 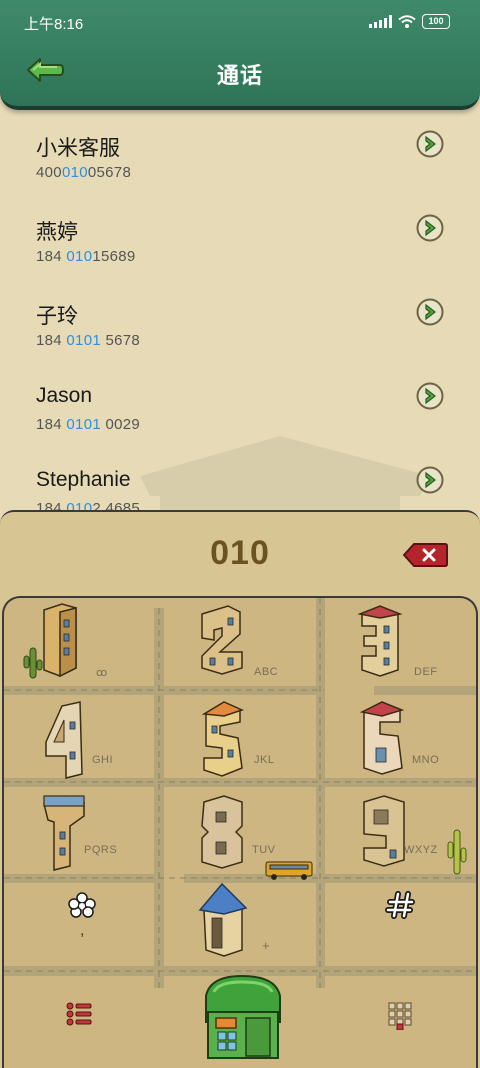 I want to click on key-0: +, so click(x=243, y=927).